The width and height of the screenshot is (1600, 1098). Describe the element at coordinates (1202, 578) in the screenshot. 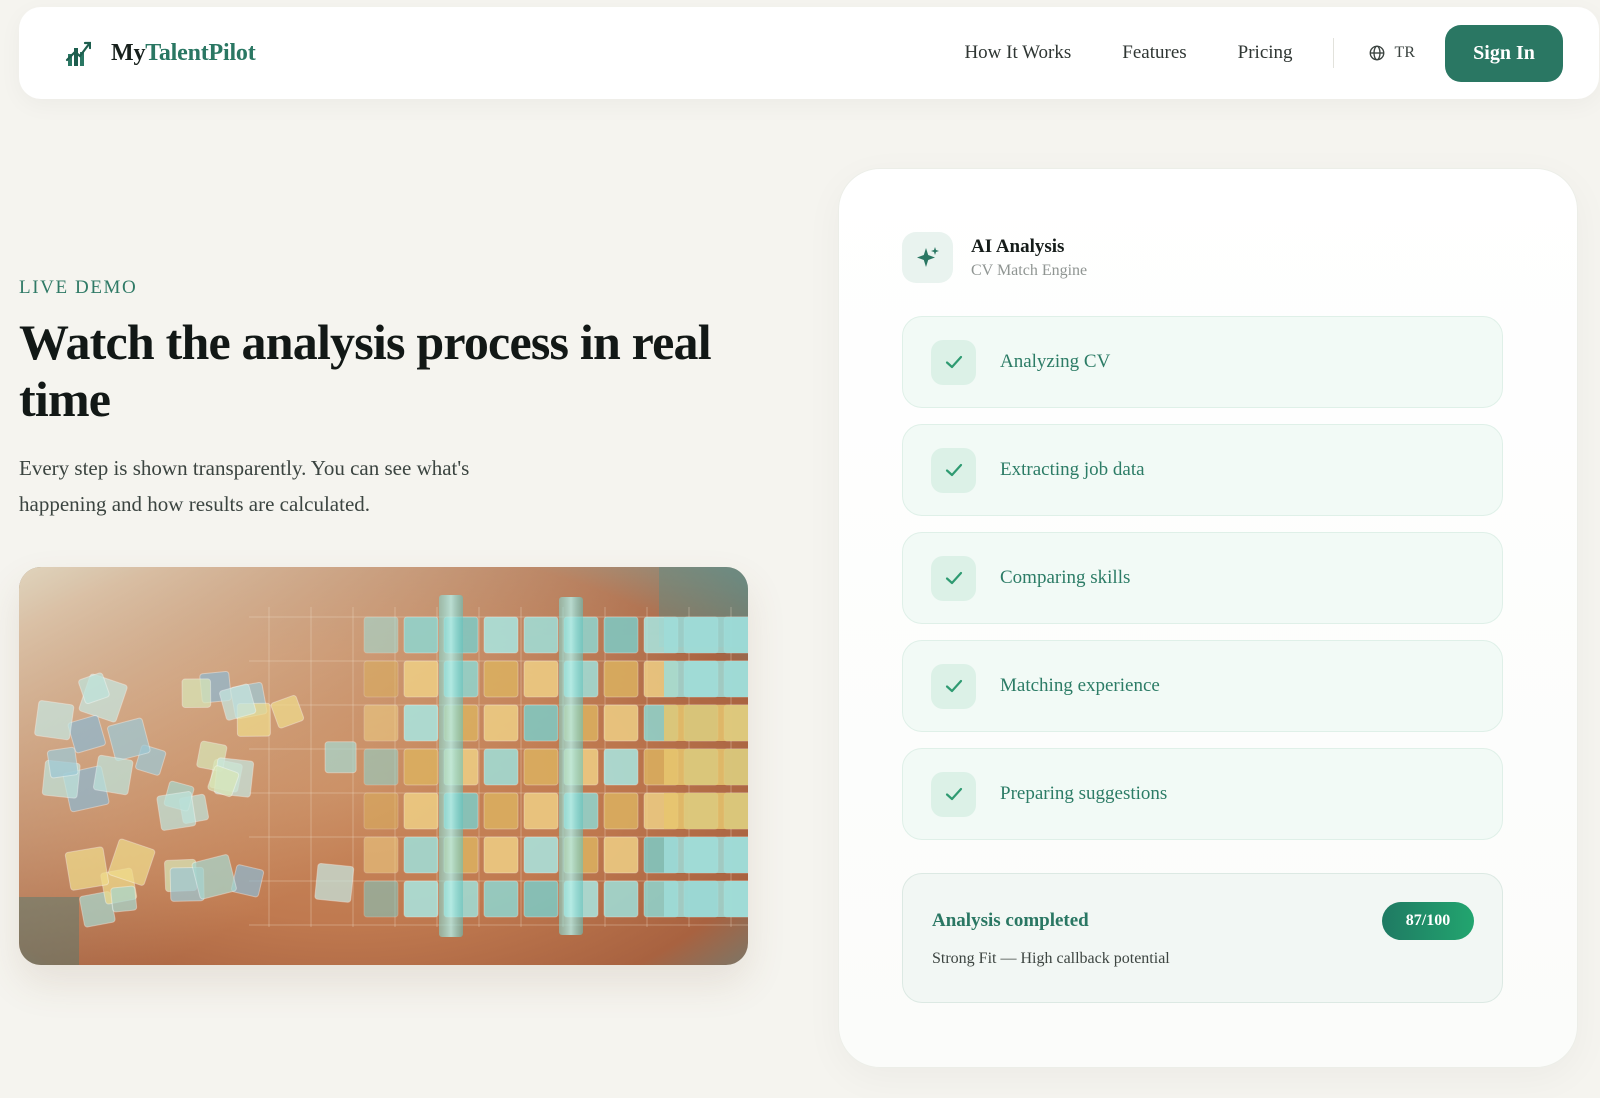

I see `step-item: Comparing skills` at that location.